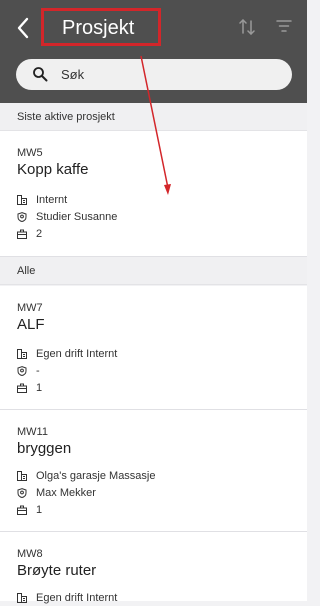  What do you see at coordinates (38, 371) in the screenshot?
I see `project-responsible-text: -` at bounding box center [38, 371].